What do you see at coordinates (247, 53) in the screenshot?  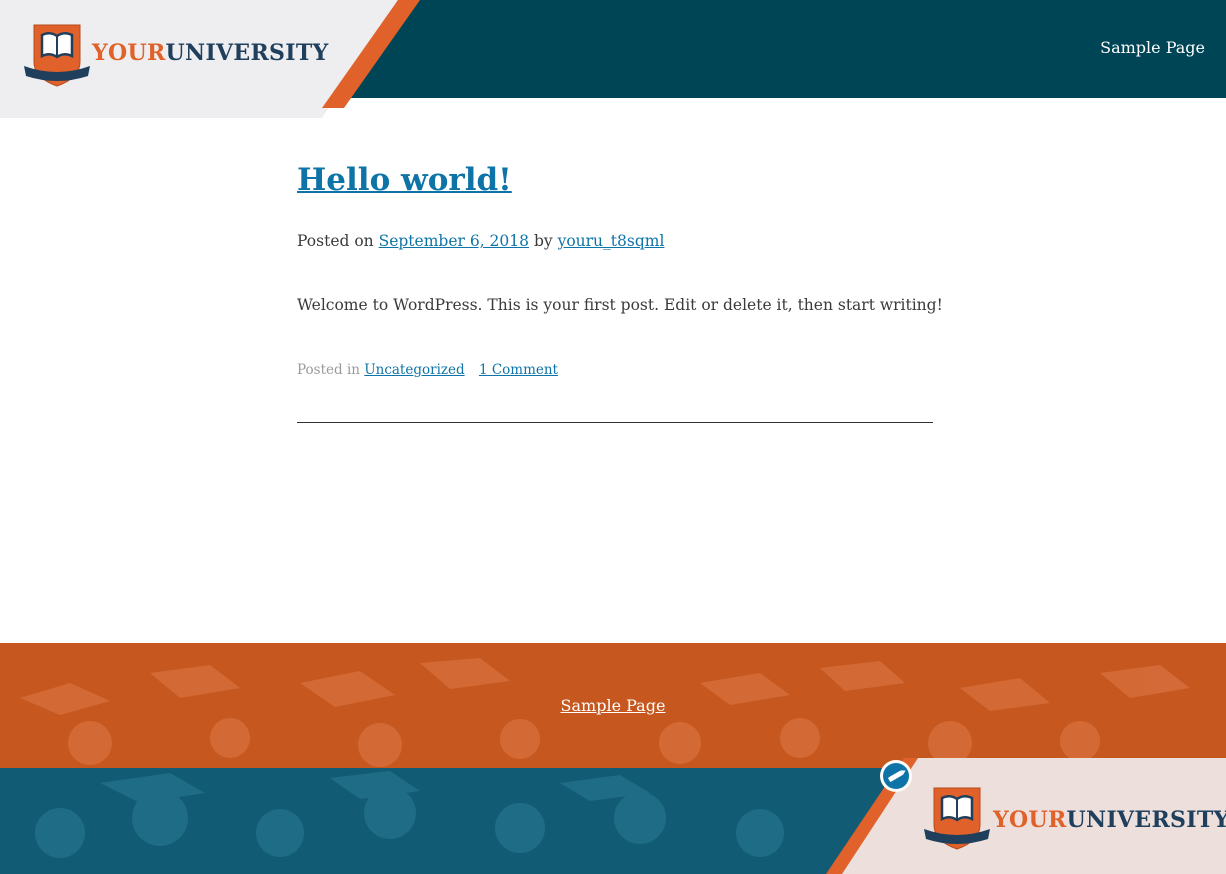 I see `wordmark-university: UNIVERSITY` at bounding box center [247, 53].